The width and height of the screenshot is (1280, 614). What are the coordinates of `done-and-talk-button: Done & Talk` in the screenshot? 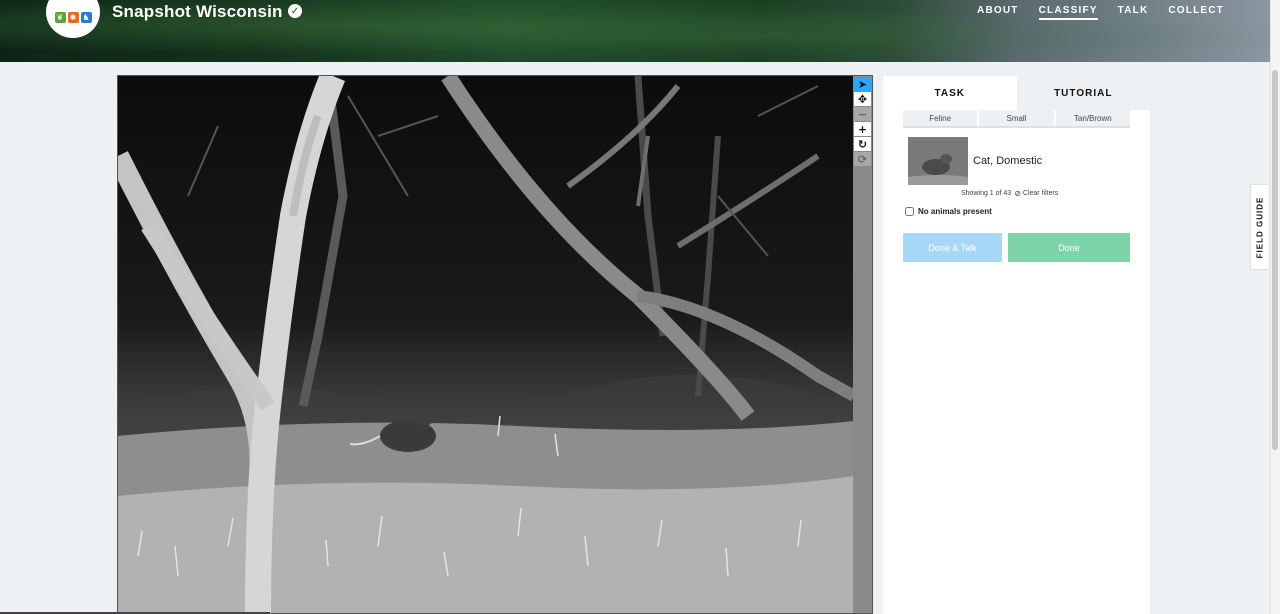 It's located at (952, 247).